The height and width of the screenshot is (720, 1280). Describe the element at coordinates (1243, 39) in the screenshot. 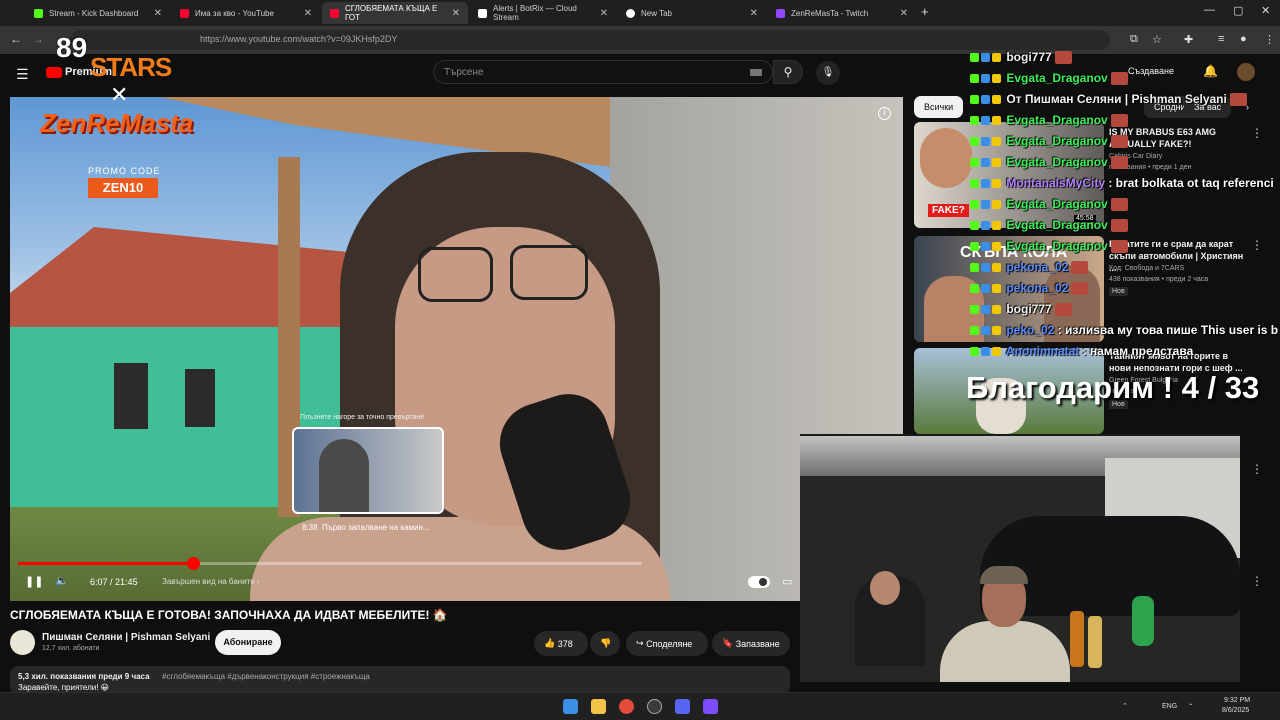

I see `profile-icon: ●` at that location.